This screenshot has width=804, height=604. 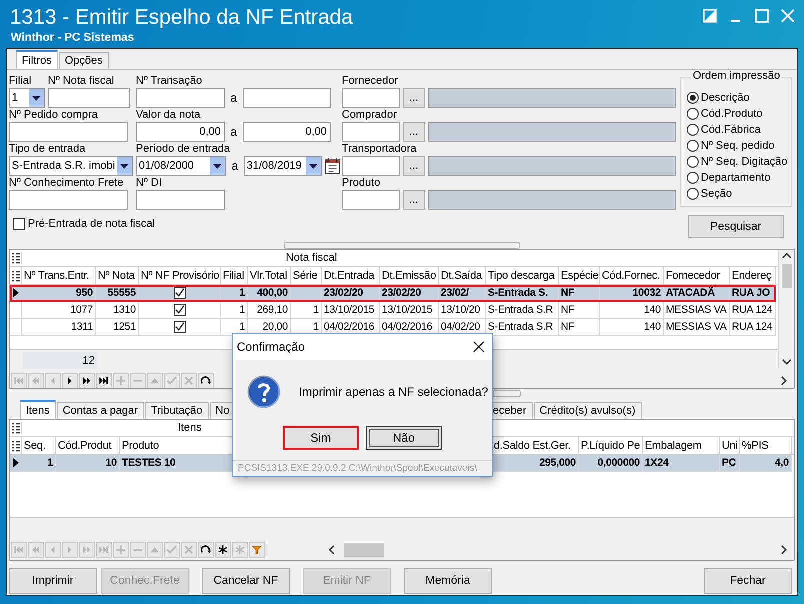 What do you see at coordinates (271, 347) in the screenshot?
I see `dialog-title: Confirmação` at bounding box center [271, 347].